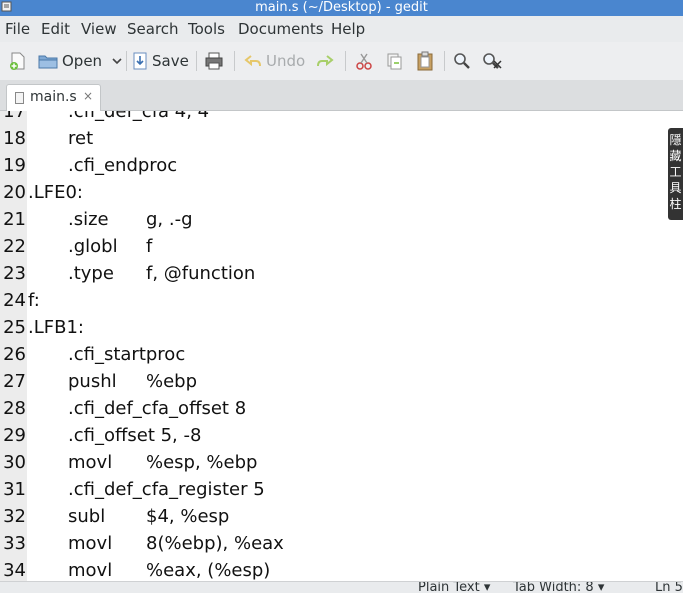 This screenshot has height=593, width=683. What do you see at coordinates (88, 96) in the screenshot?
I see `close-tab-icon: ×` at bounding box center [88, 96].